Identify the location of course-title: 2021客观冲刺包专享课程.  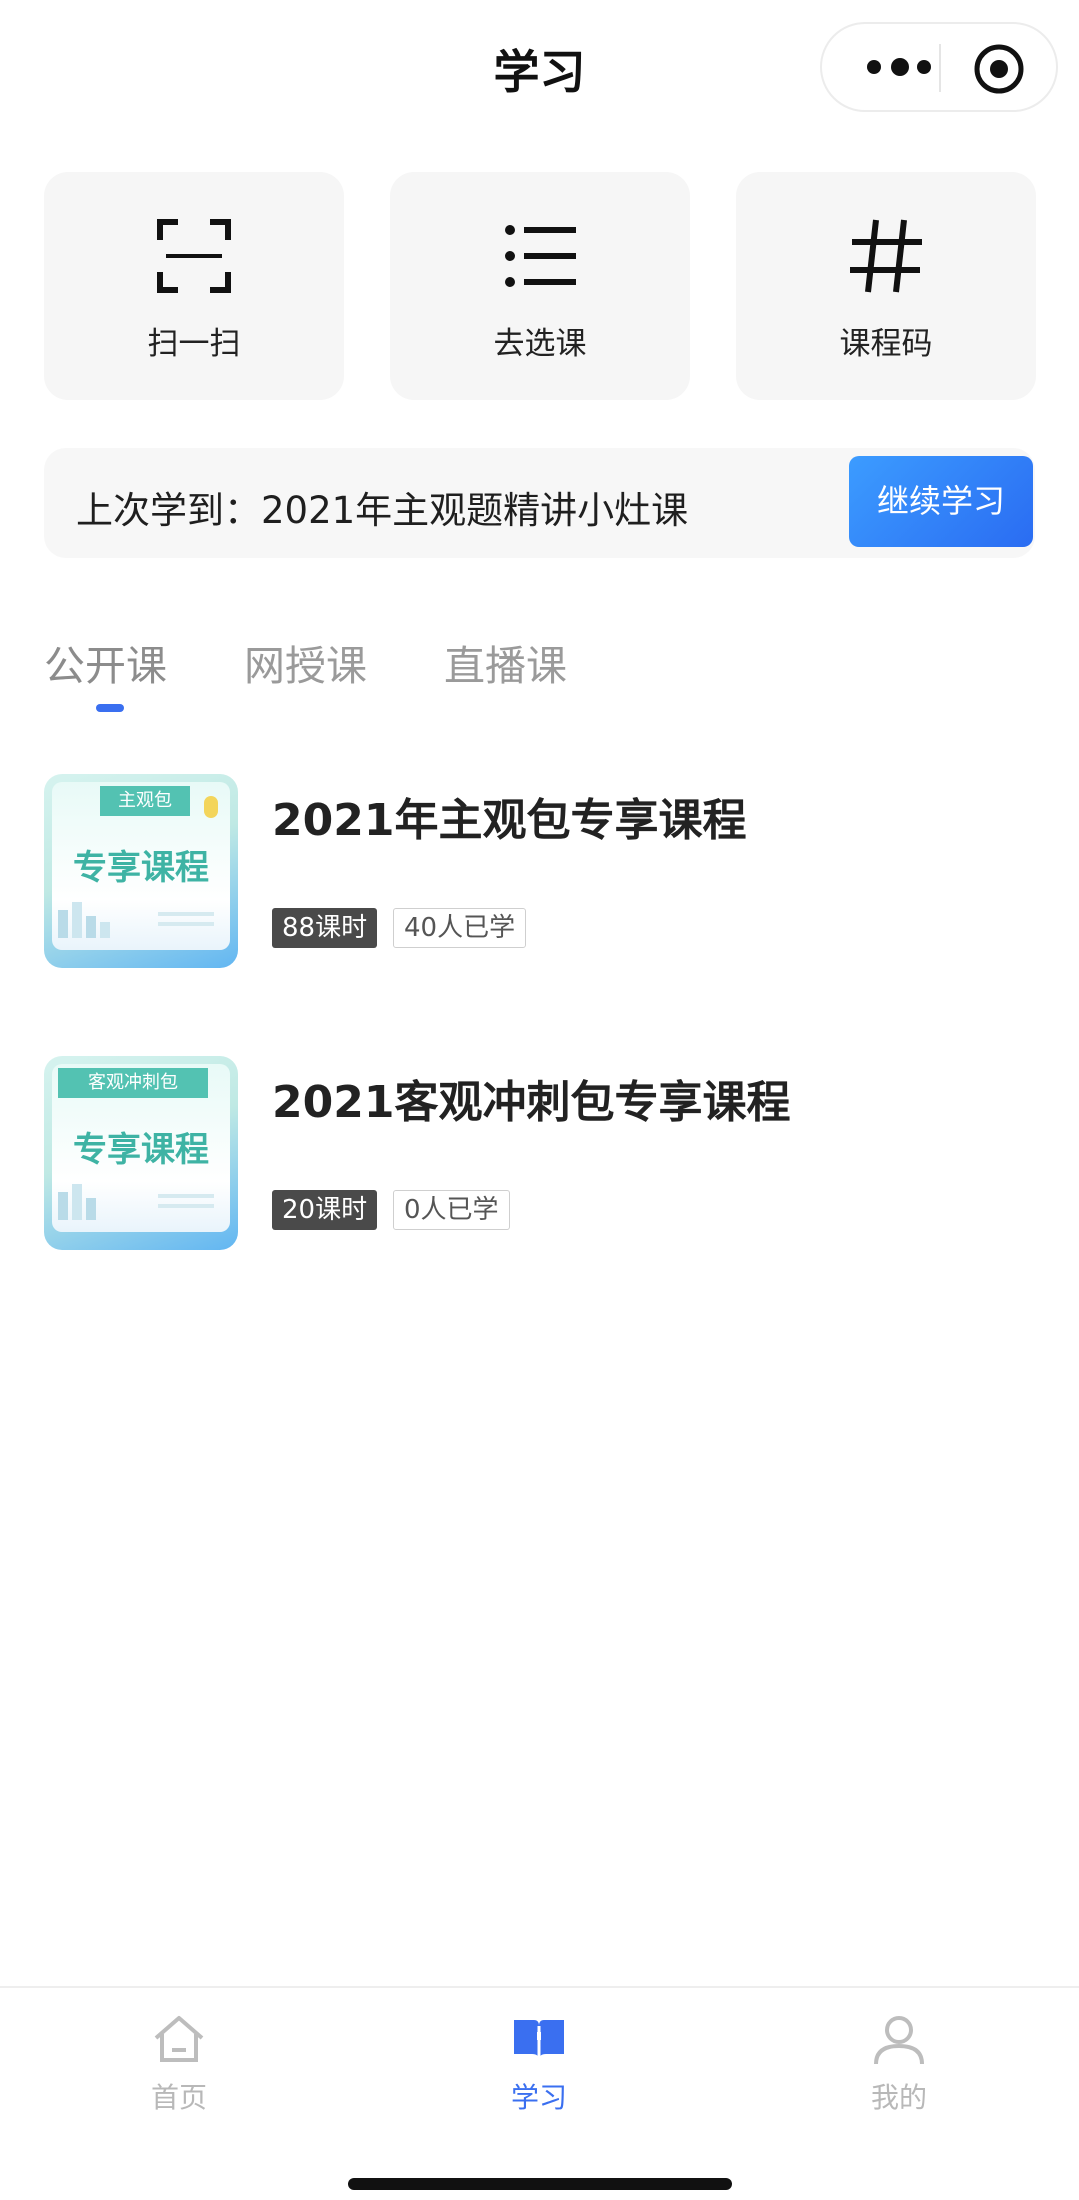
(531, 1102).